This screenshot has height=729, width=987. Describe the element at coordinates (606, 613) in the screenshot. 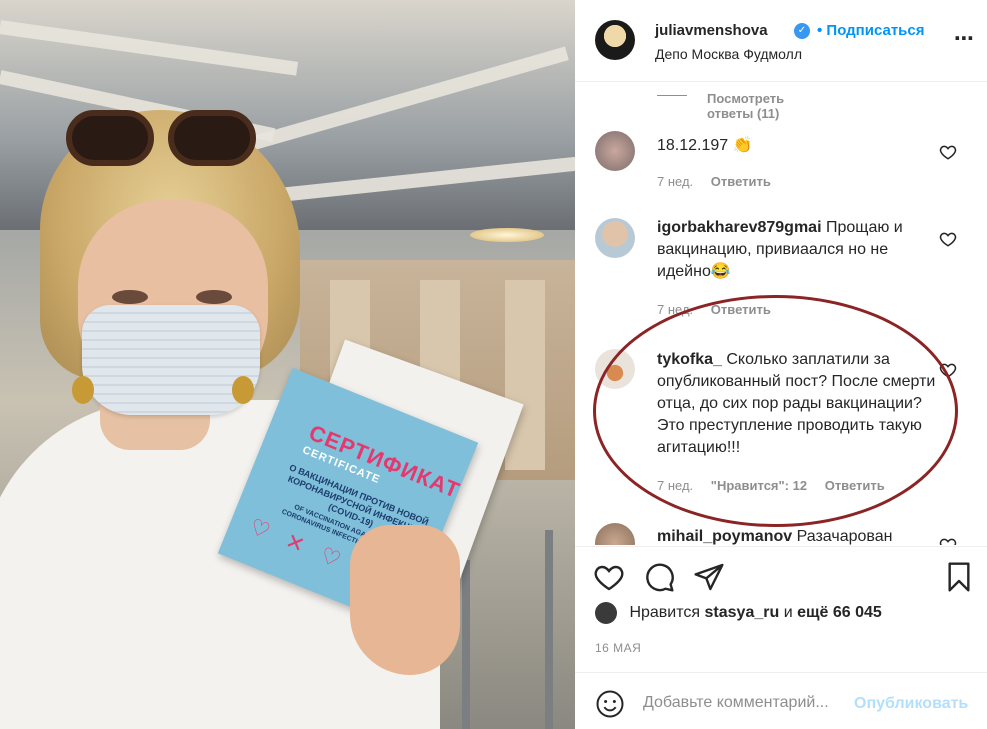

I see `liker-avatar` at that location.